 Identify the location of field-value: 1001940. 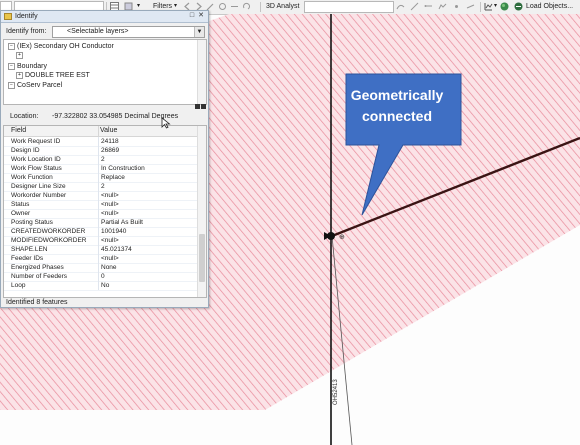
(114, 231).